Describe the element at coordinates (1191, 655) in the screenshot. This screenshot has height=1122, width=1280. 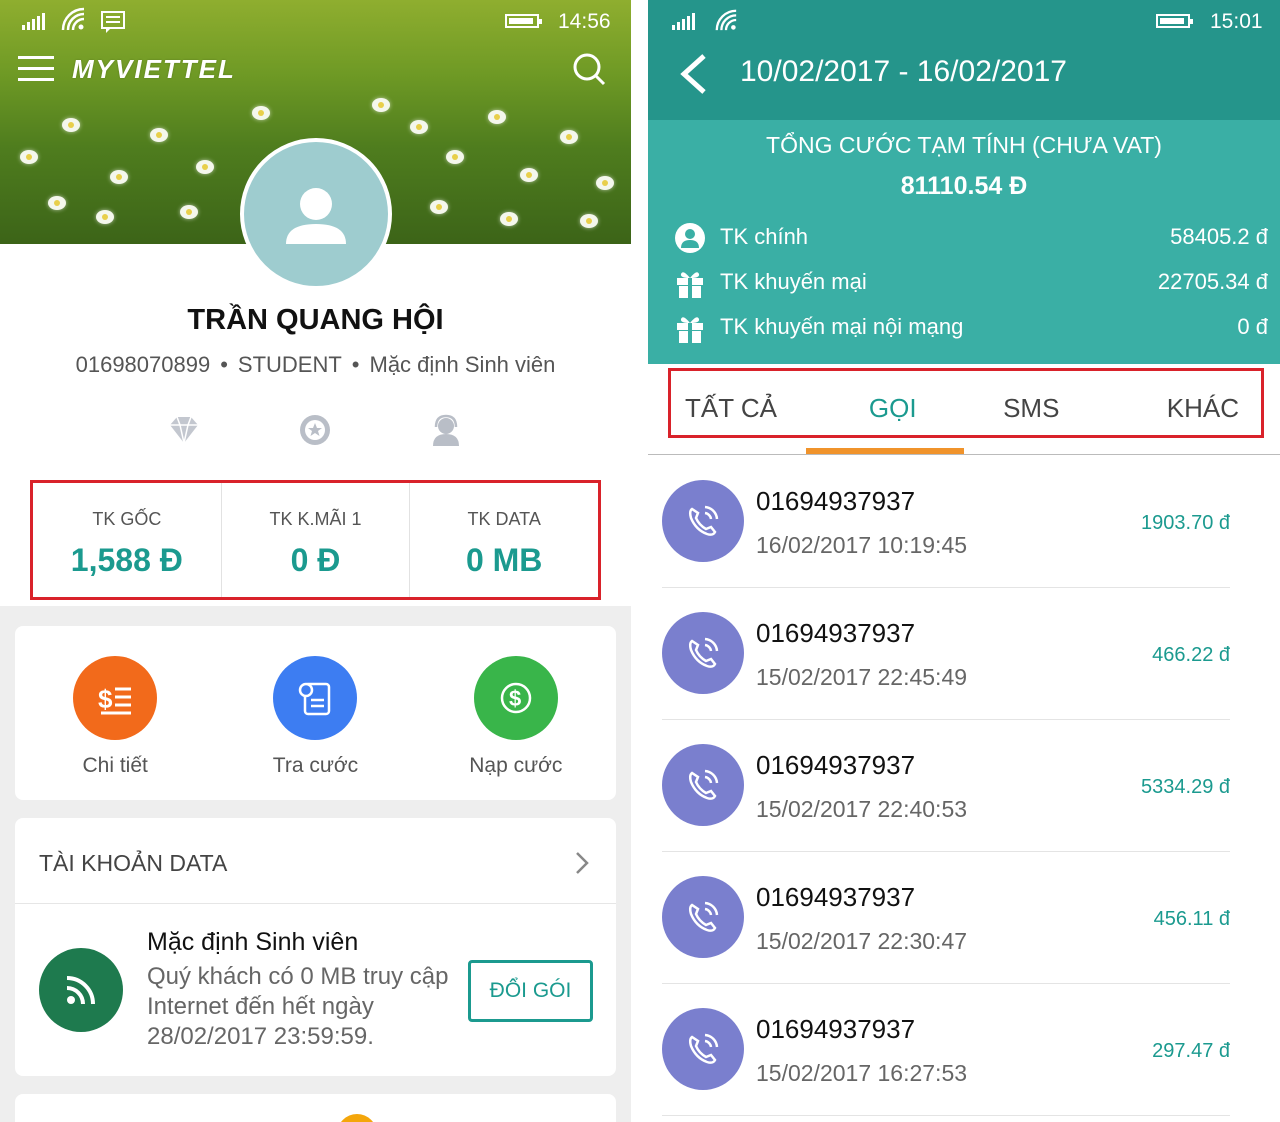
I see `call-amount: 466.22 đ` at that location.